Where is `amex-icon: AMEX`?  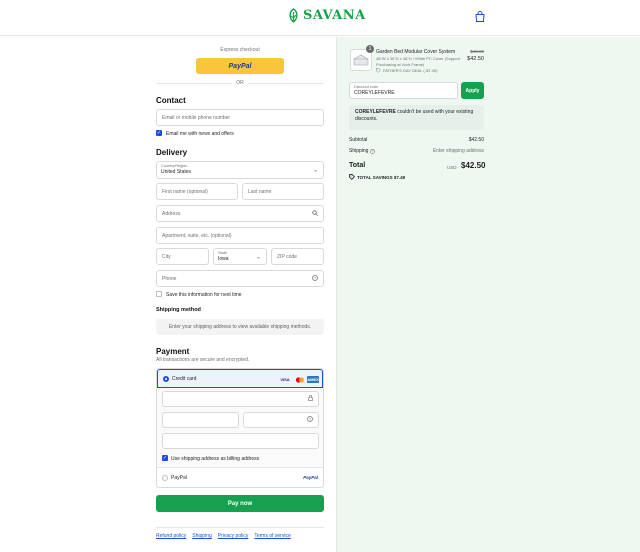
amex-icon: AMEX is located at coordinates (313, 379).